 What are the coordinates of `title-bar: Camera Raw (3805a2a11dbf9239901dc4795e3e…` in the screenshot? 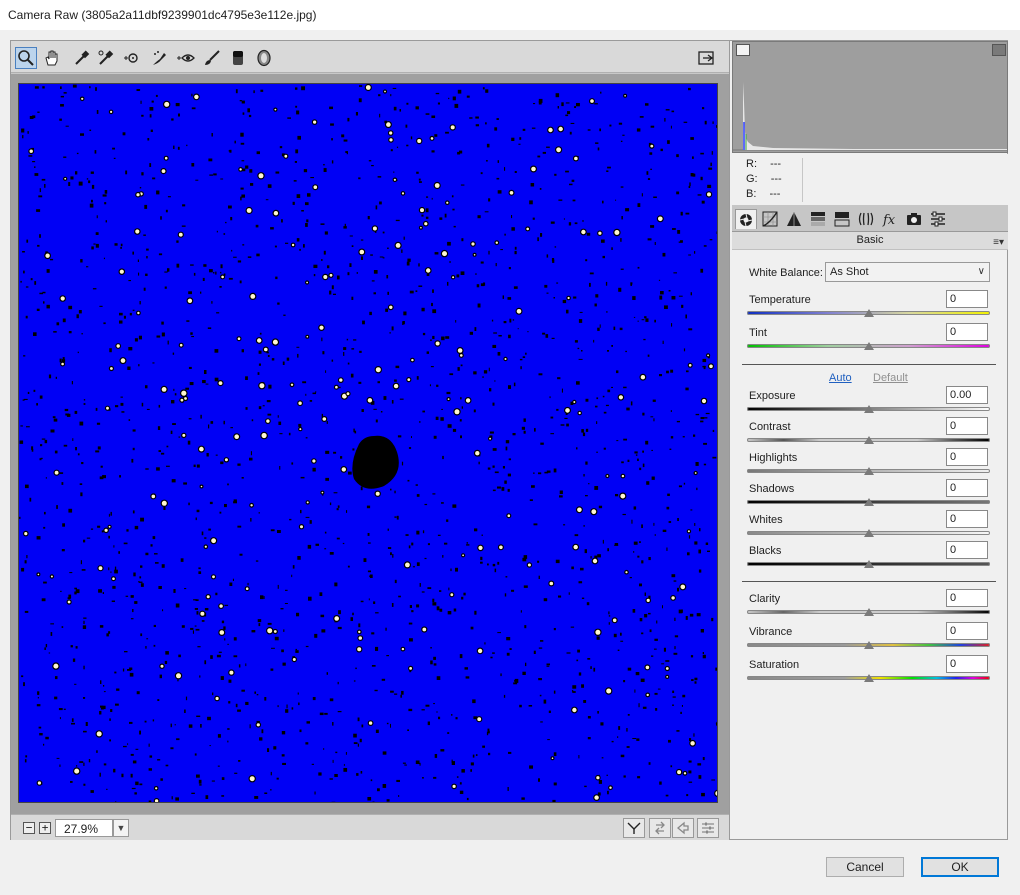 It's located at (510, 15).